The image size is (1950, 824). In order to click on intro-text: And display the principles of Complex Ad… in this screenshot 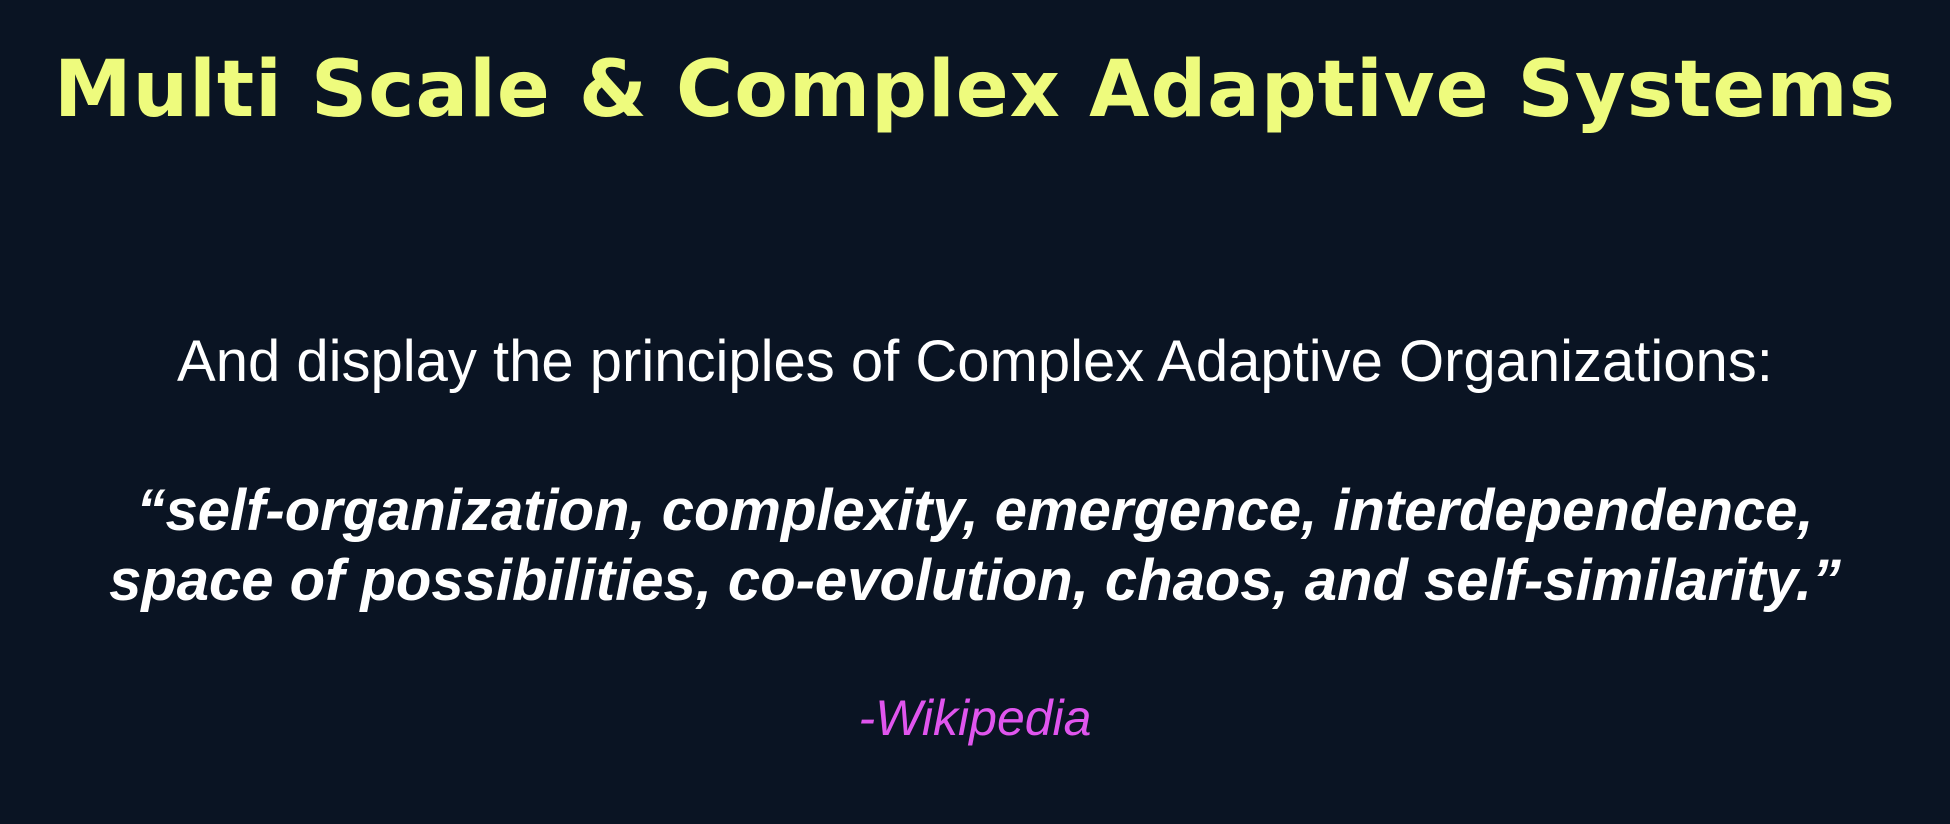, I will do `click(975, 361)`.